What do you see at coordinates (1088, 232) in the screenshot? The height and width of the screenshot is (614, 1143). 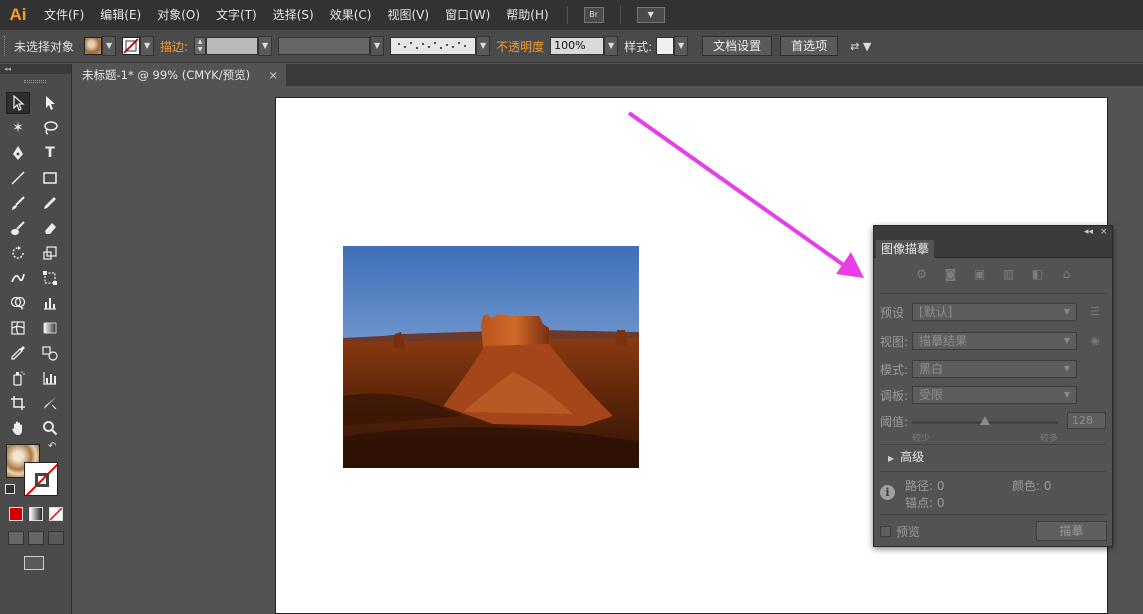 I see `panel-collapse-icon: ◂◂` at bounding box center [1088, 232].